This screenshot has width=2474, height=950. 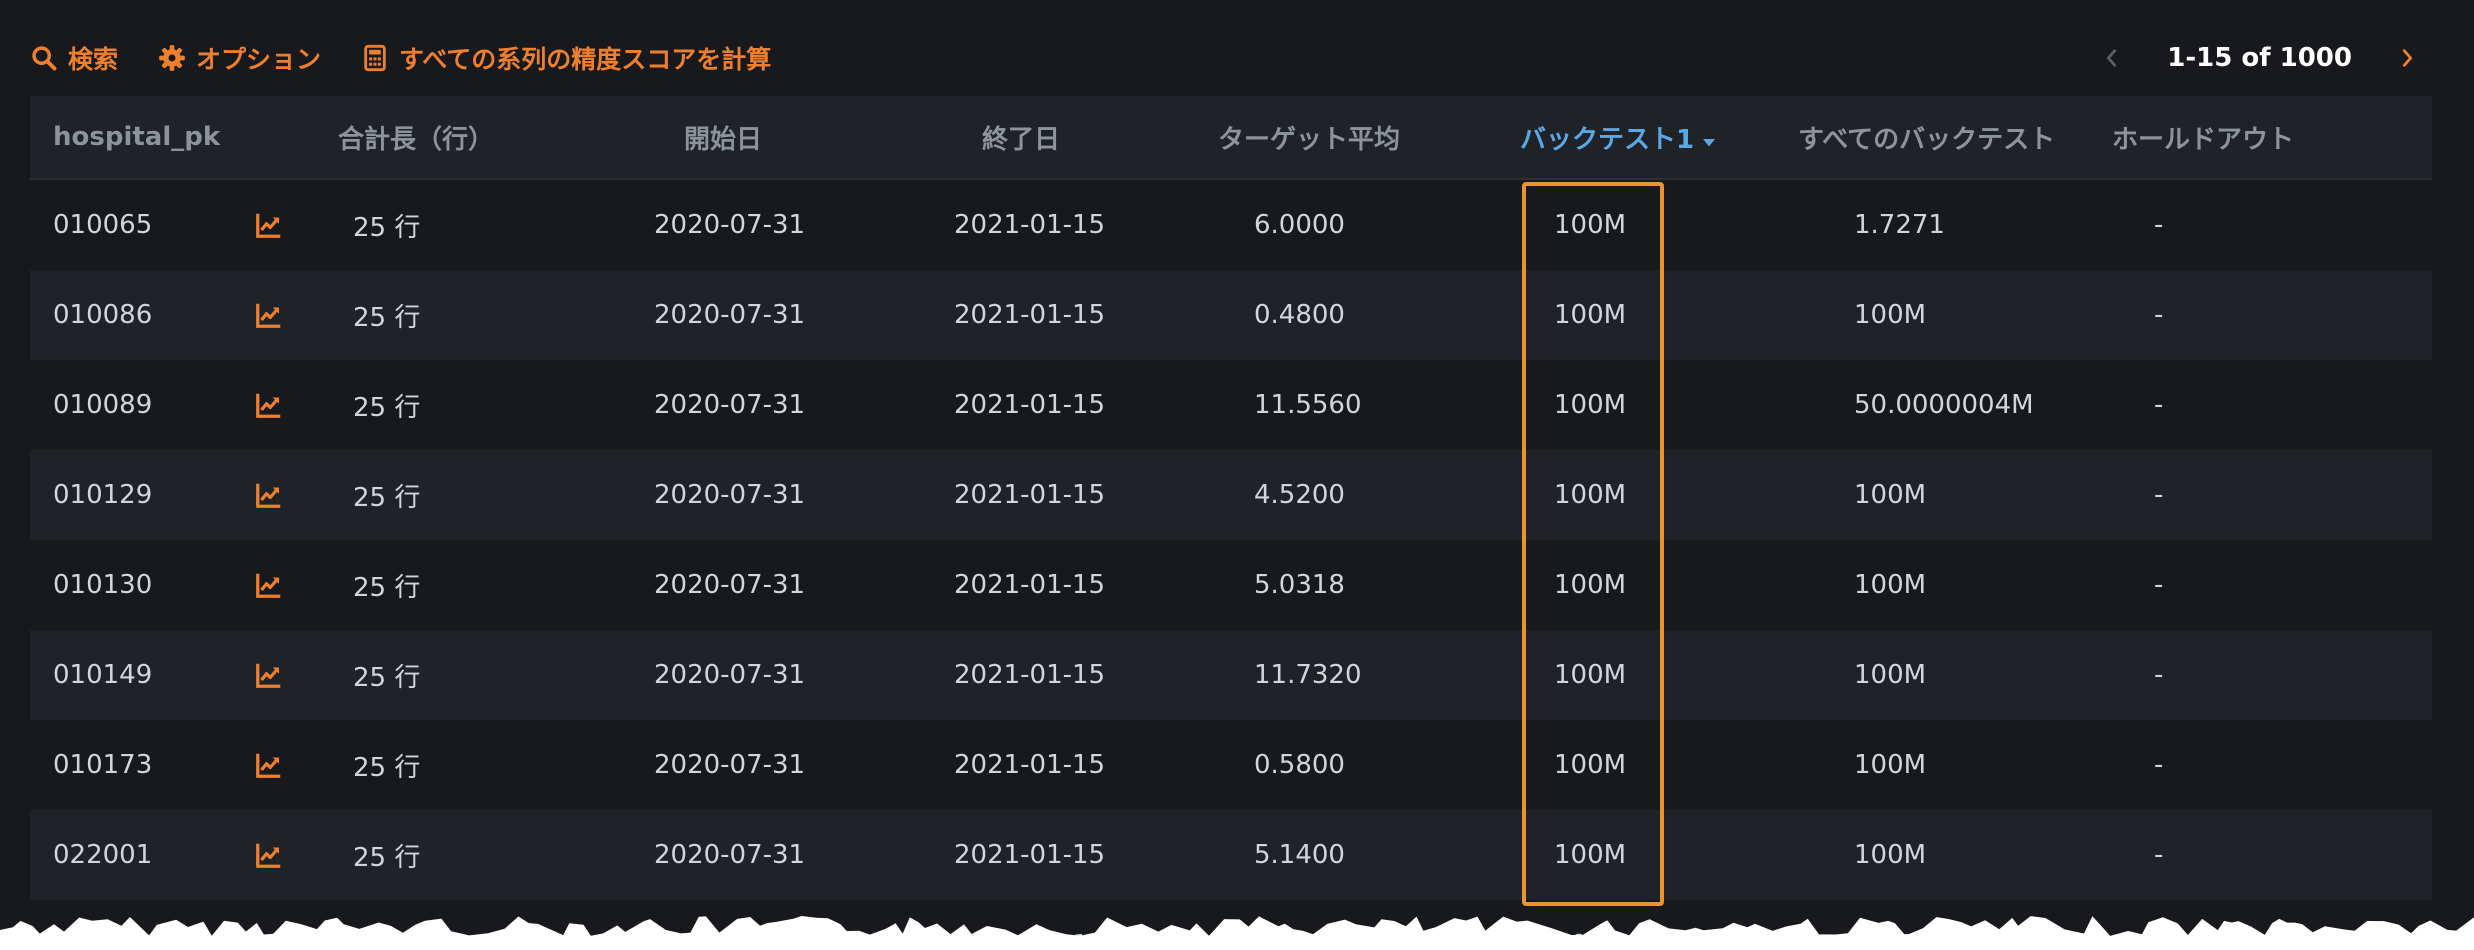 I want to click on cell-id: 010089, so click(x=103, y=405).